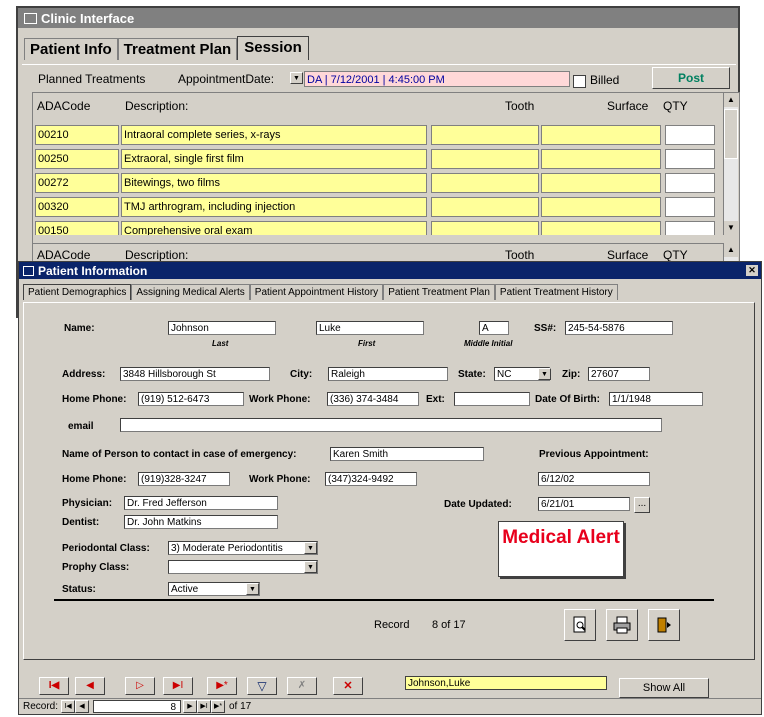  Describe the element at coordinates (77, 183) in the screenshot. I see `adacode-cell: 00272` at that location.